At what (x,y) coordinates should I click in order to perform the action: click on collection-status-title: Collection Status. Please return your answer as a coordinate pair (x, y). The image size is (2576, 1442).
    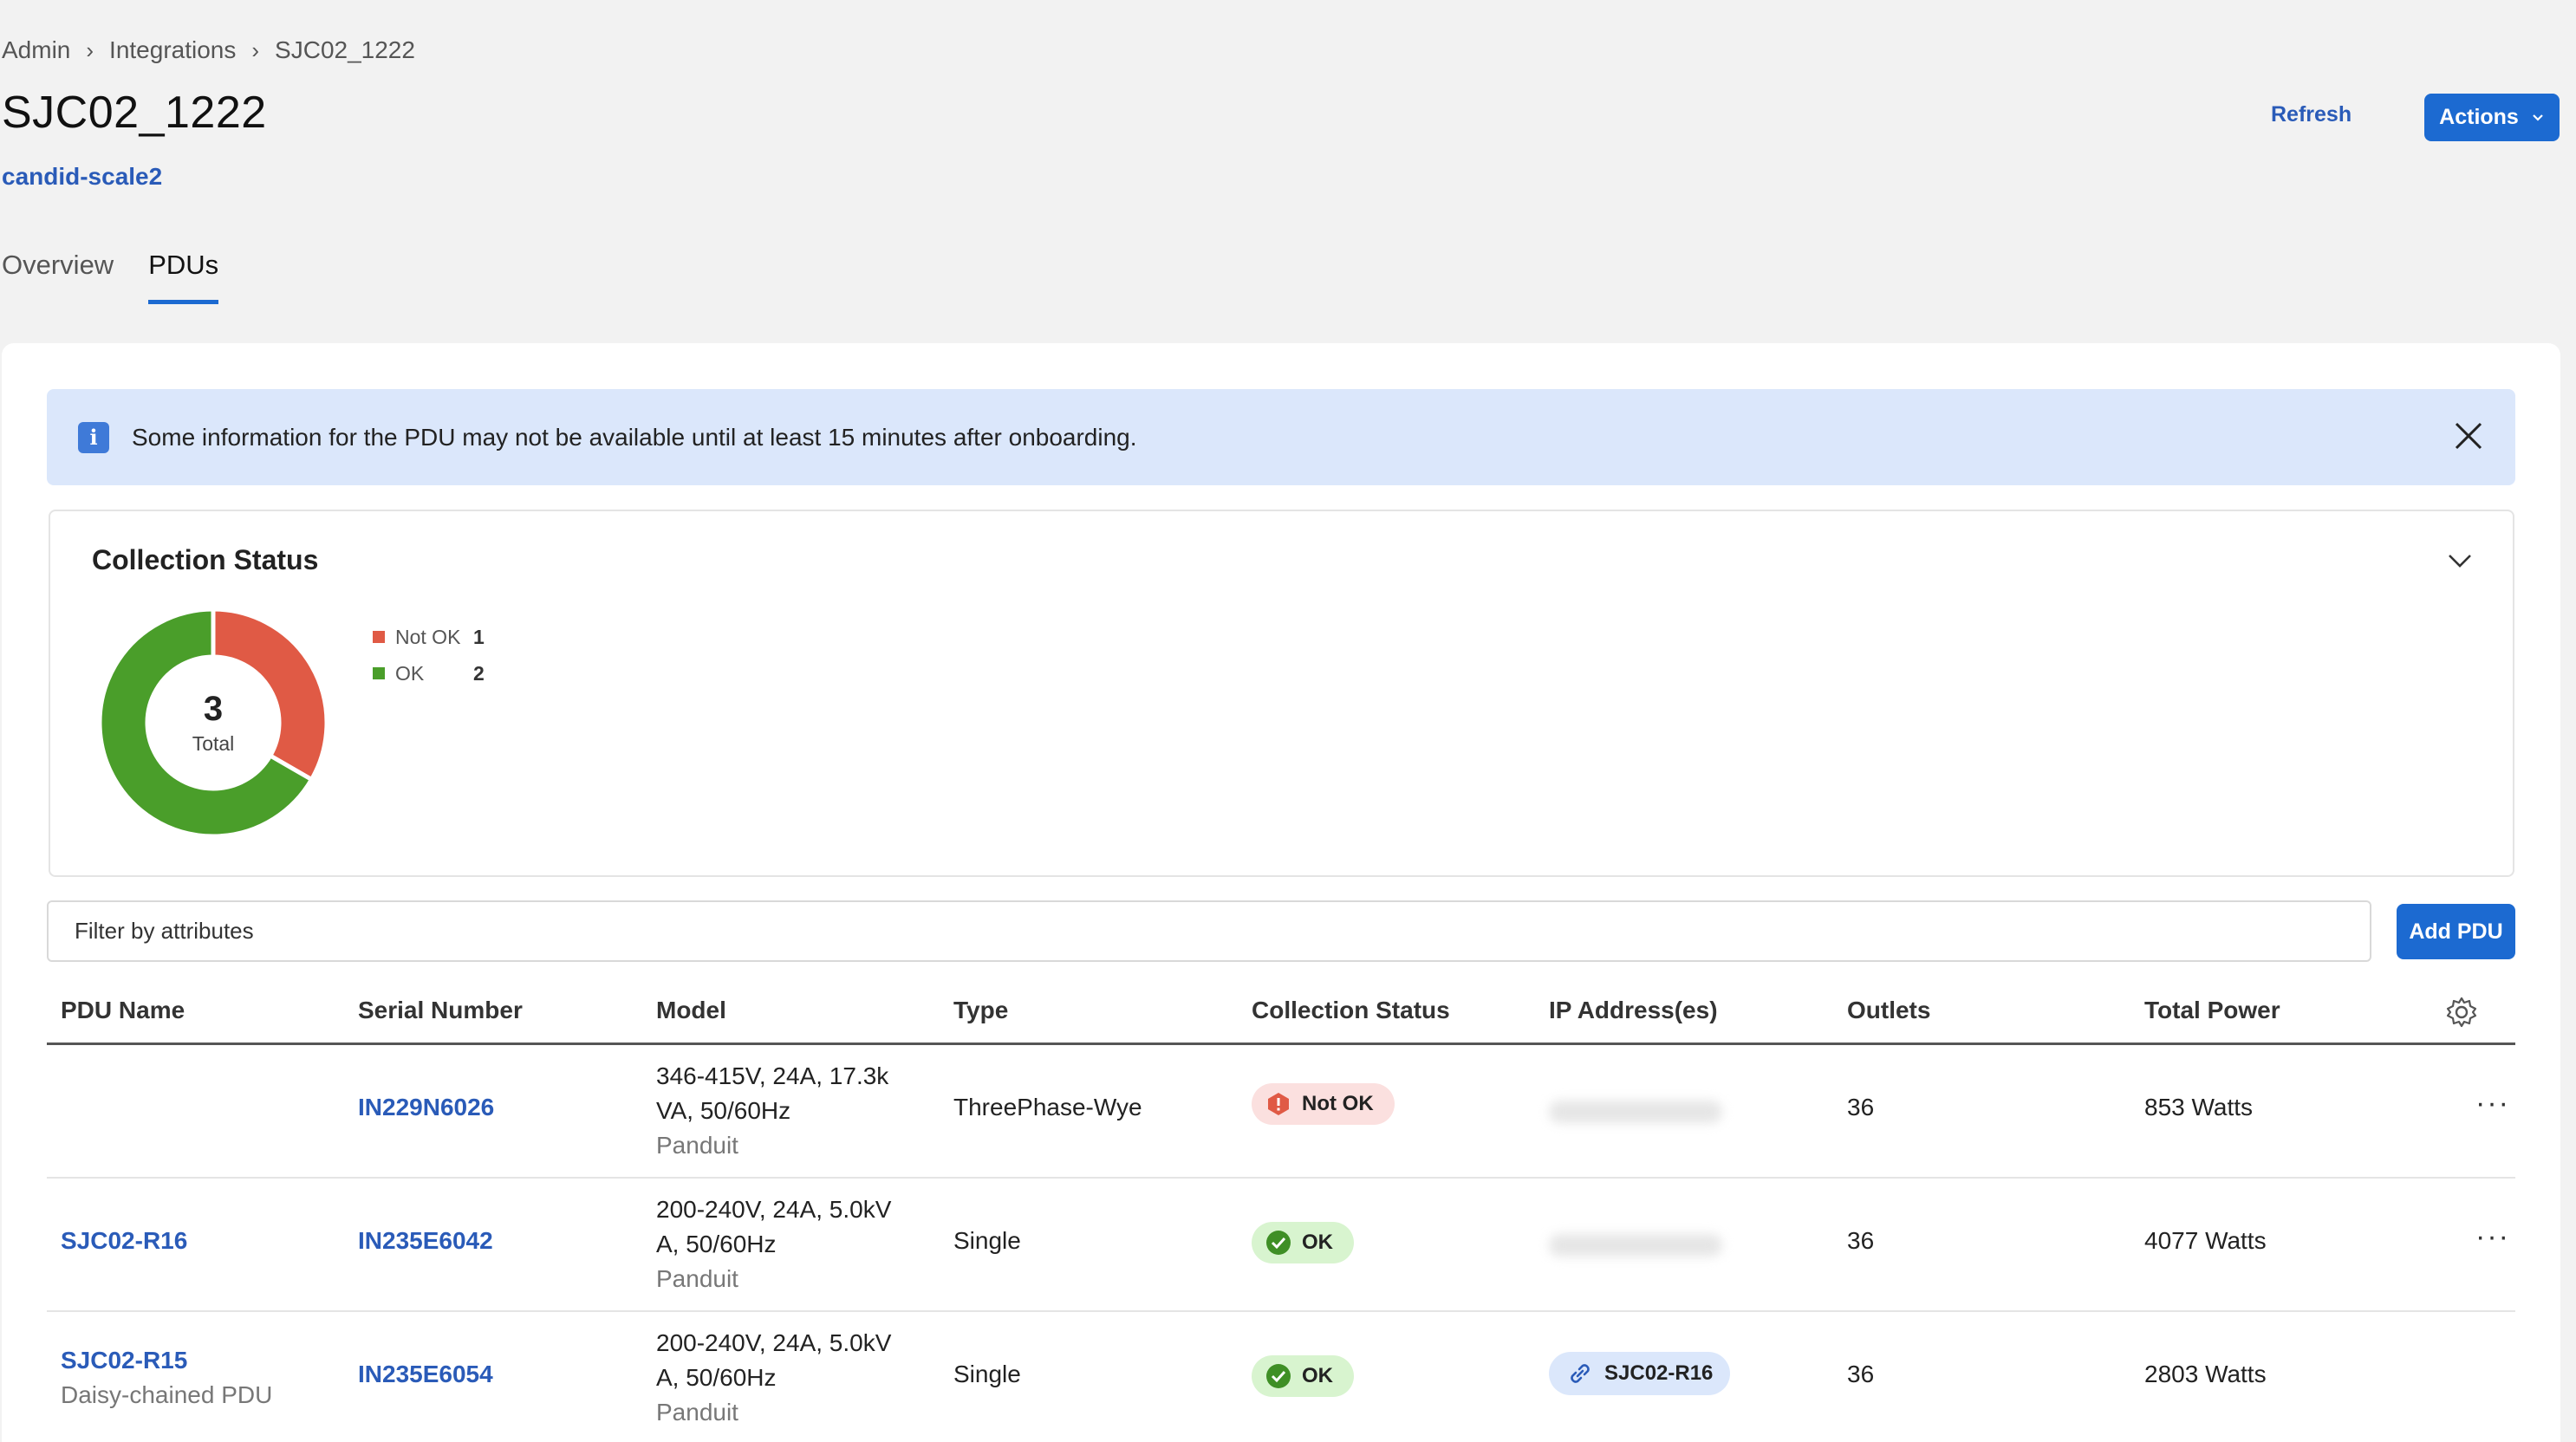
    Looking at the image, I should click on (205, 559).